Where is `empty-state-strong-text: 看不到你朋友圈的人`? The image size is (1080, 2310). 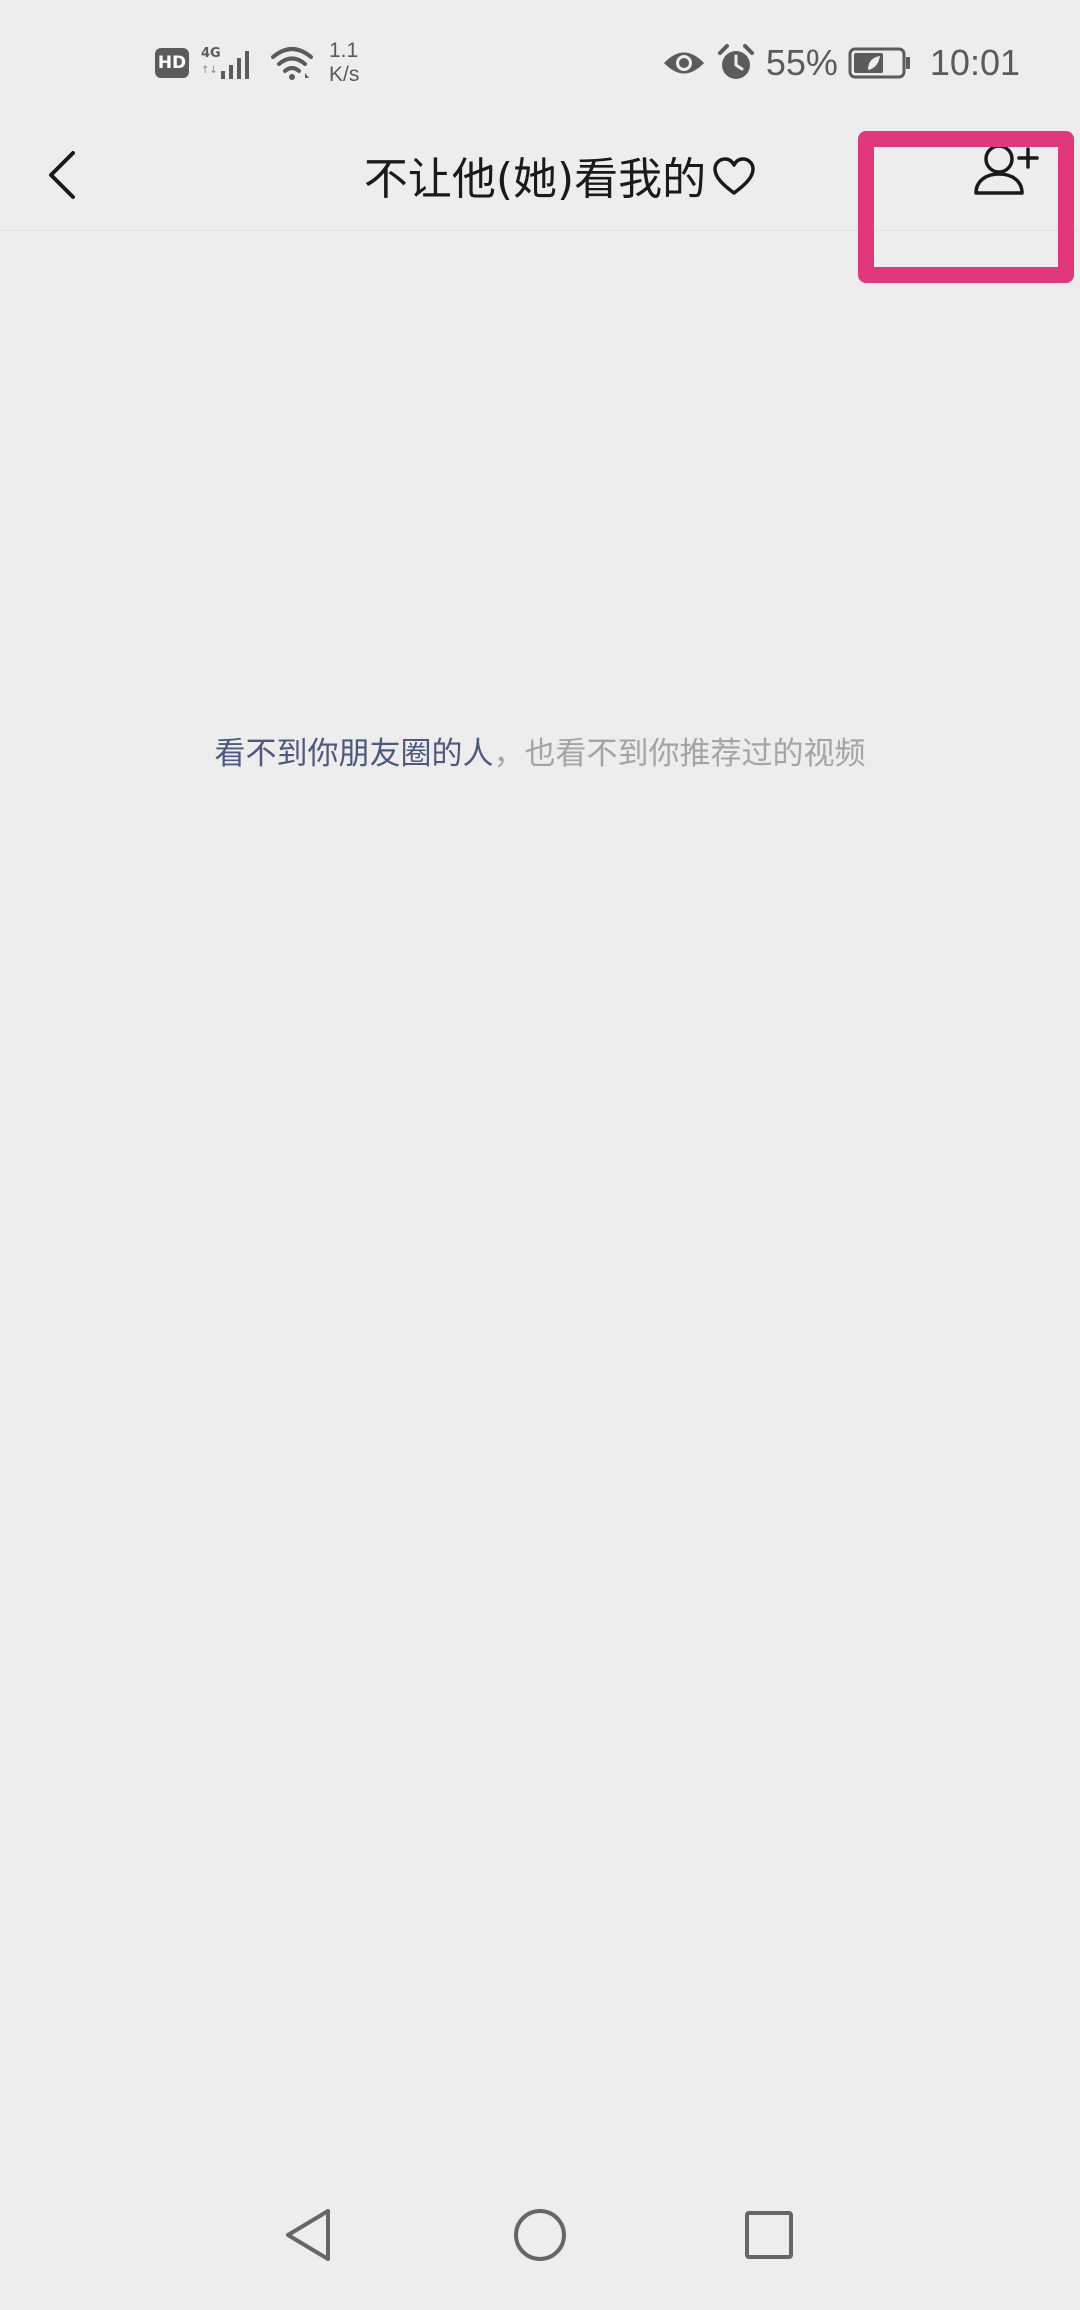 empty-state-strong-text: 看不到你朋友圈的人 is located at coordinates (354, 754).